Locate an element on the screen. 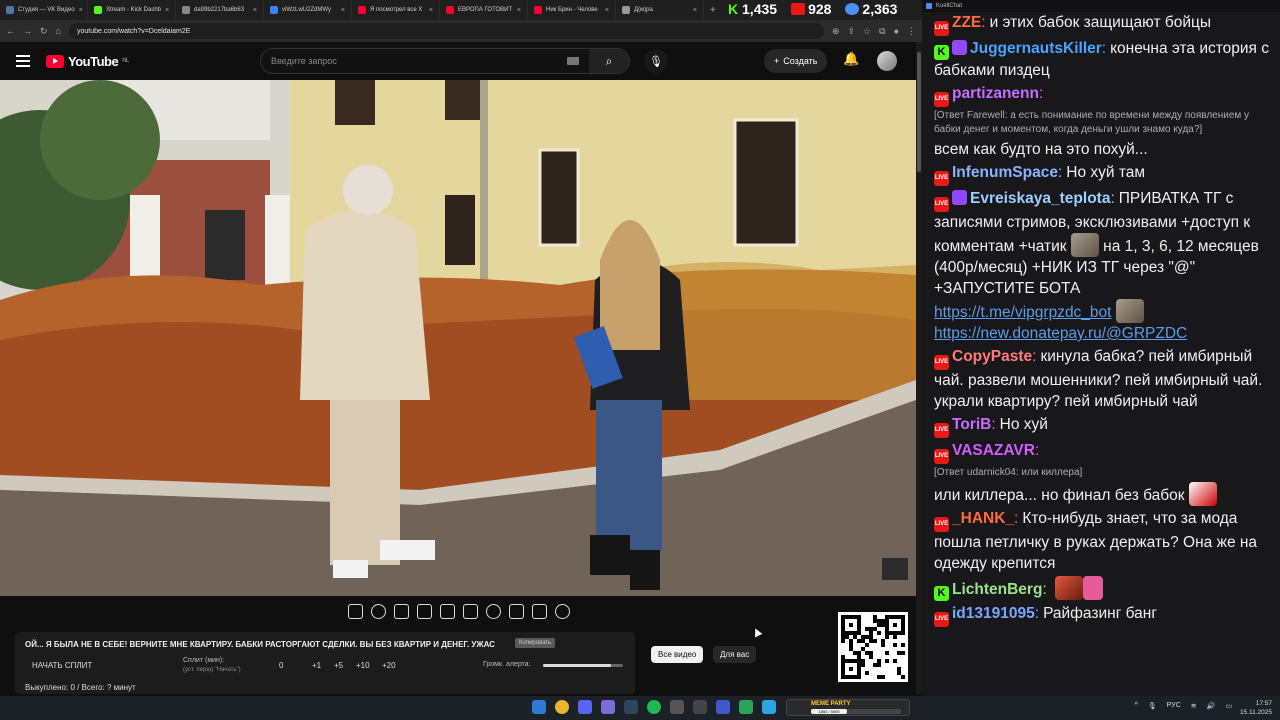  wifi-icon: ≋ is located at coordinates (1194, 706).